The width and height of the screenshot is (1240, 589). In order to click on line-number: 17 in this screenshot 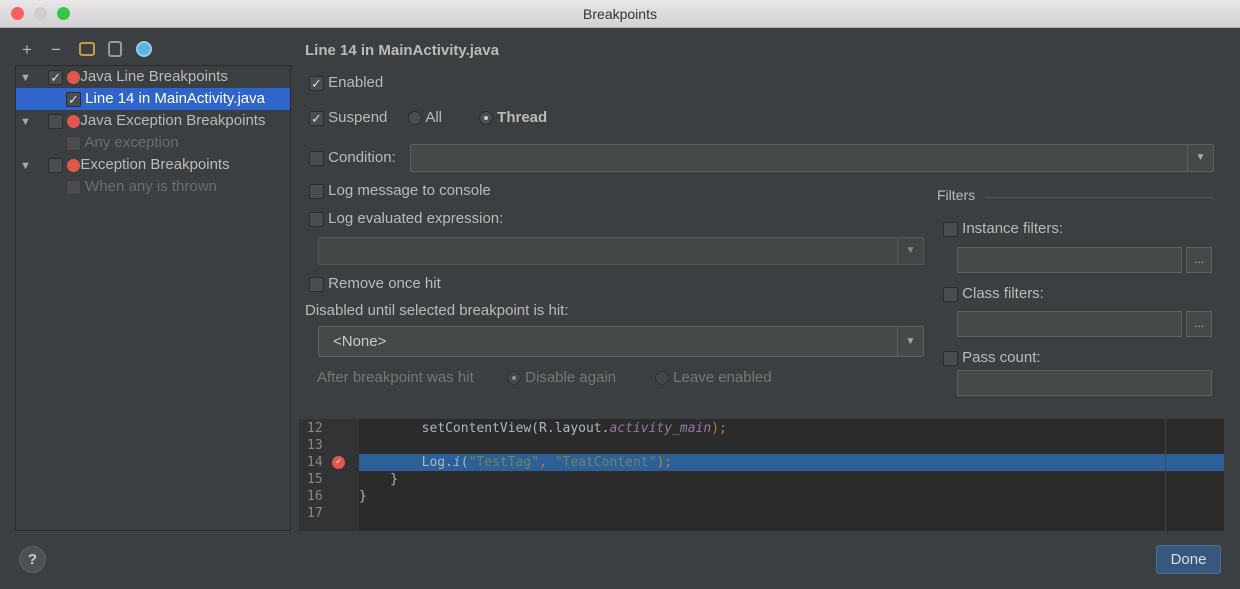, I will do `click(315, 513)`.